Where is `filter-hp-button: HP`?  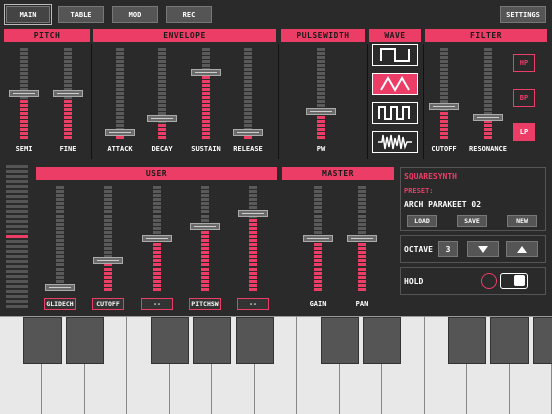
filter-hp-button: HP is located at coordinates (524, 63).